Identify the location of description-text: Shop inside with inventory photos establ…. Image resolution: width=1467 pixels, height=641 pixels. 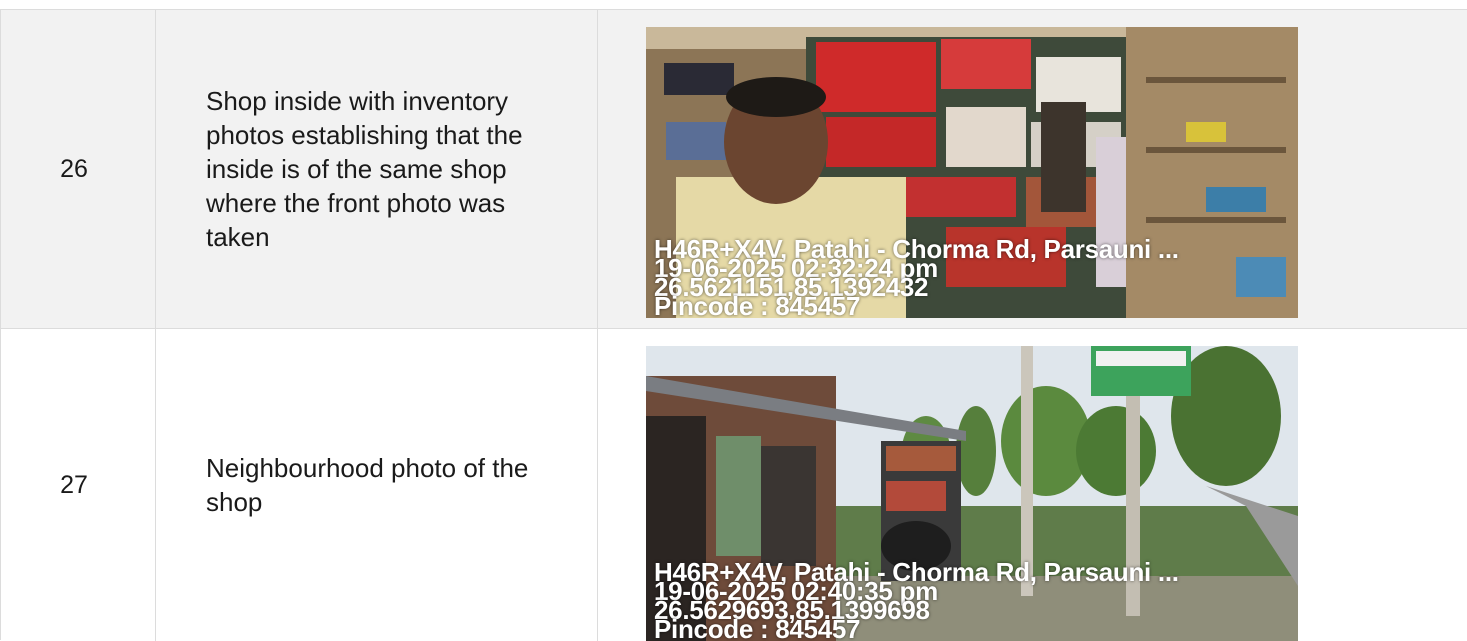
(364, 169).